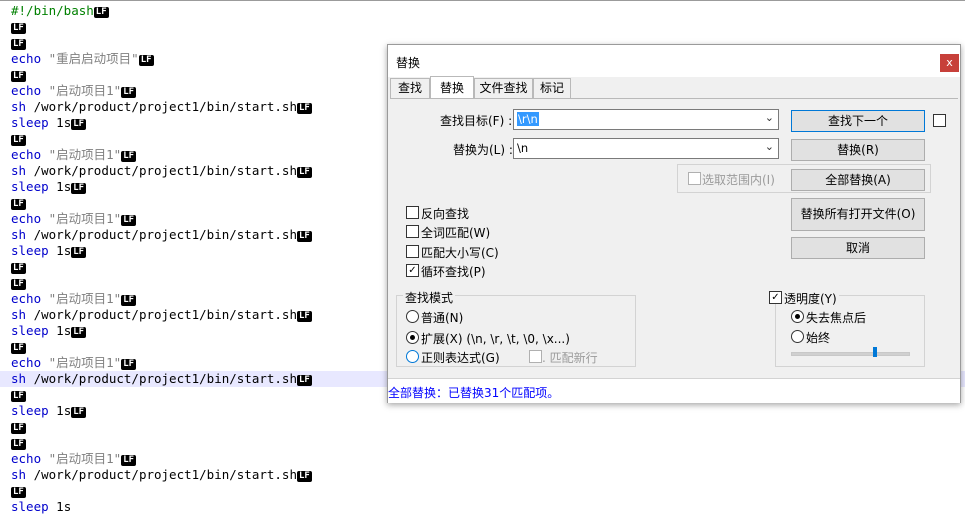 The width and height of the screenshot is (965, 518). I want to click on find-next-button: 查找下一个, so click(858, 121).